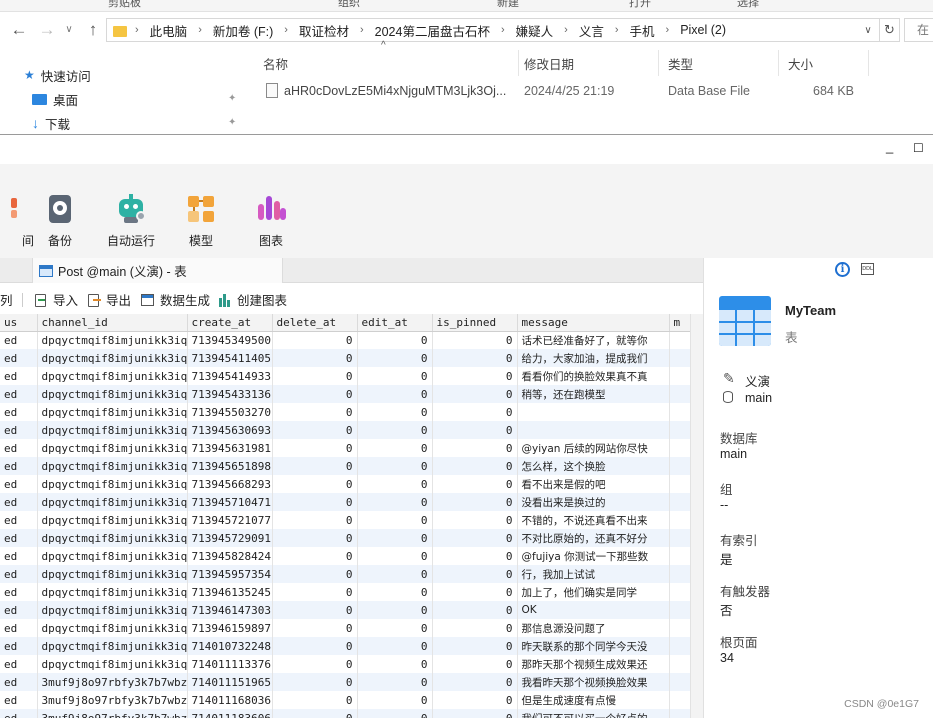 Image resolution: width=933 pixels, height=718 pixels. Describe the element at coordinates (230, 376) in the screenshot. I see `table-cell: 713945414933` at that location.